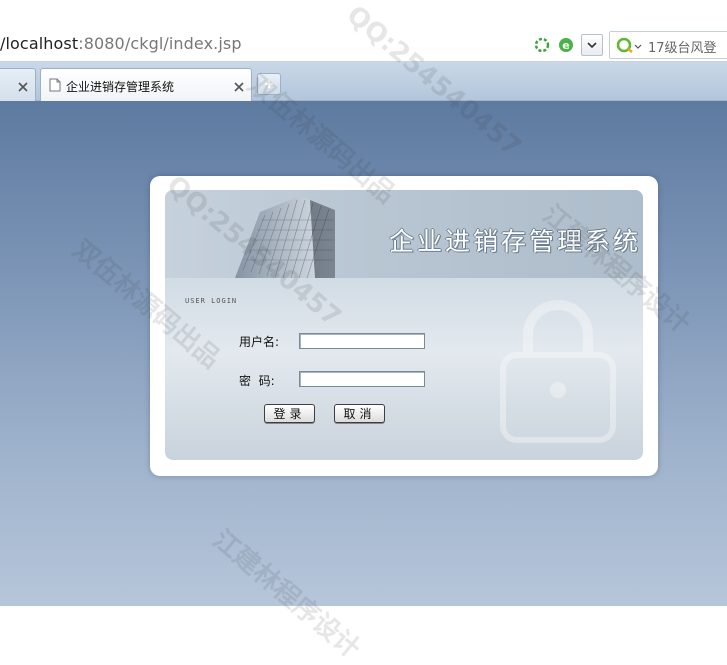  Describe the element at coordinates (629, 47) in the screenshot. I see `search-engine-icon` at that location.